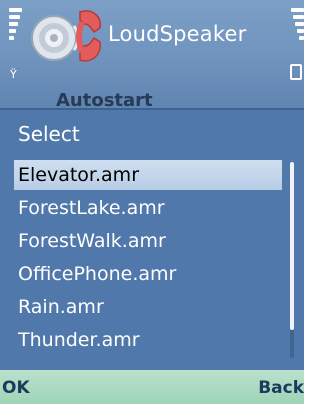 The height and width of the screenshot is (404, 320). Describe the element at coordinates (66, 36) in the screenshot. I see `speaker-phone-icon` at that location.